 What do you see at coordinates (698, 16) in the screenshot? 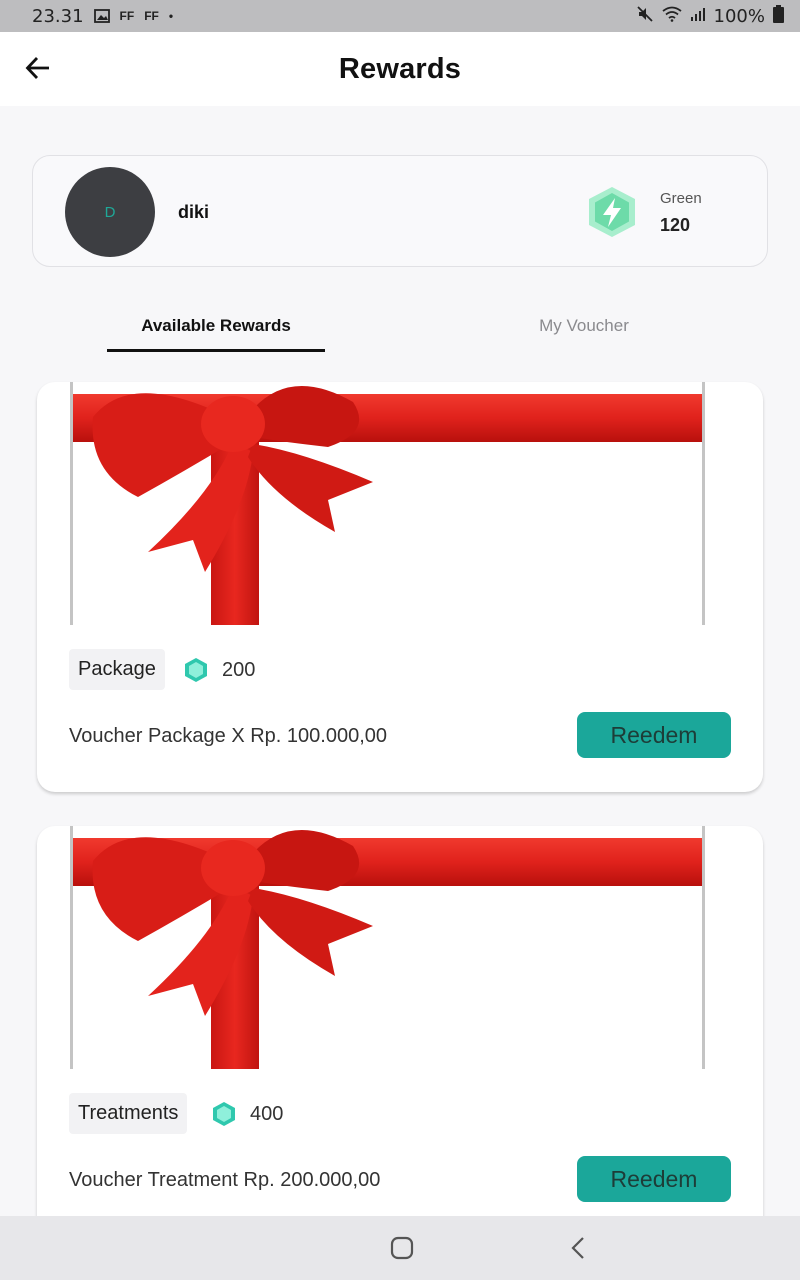
I see `signal-icon` at bounding box center [698, 16].